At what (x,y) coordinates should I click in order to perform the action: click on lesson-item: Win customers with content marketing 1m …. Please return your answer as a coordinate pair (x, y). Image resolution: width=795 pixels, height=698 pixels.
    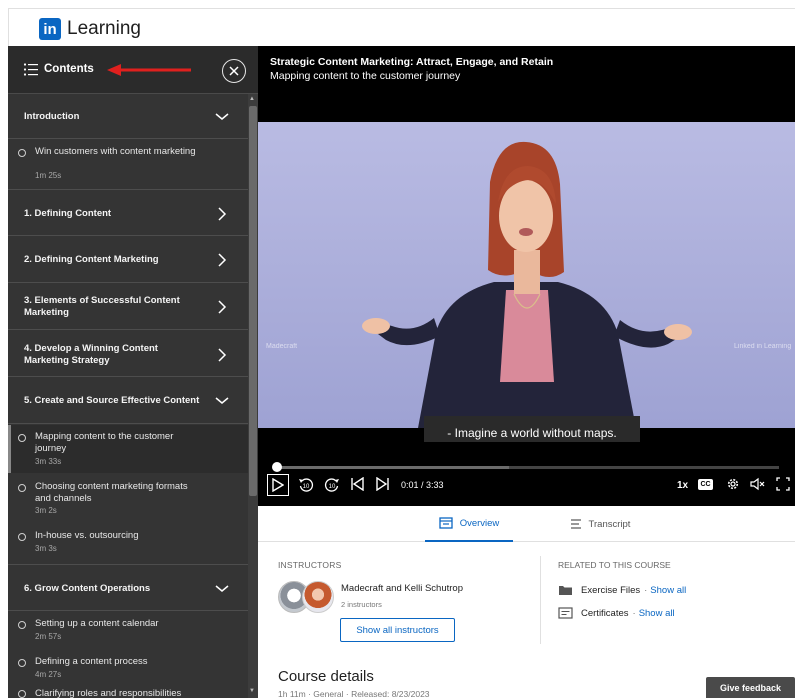
    Looking at the image, I should click on (128, 164).